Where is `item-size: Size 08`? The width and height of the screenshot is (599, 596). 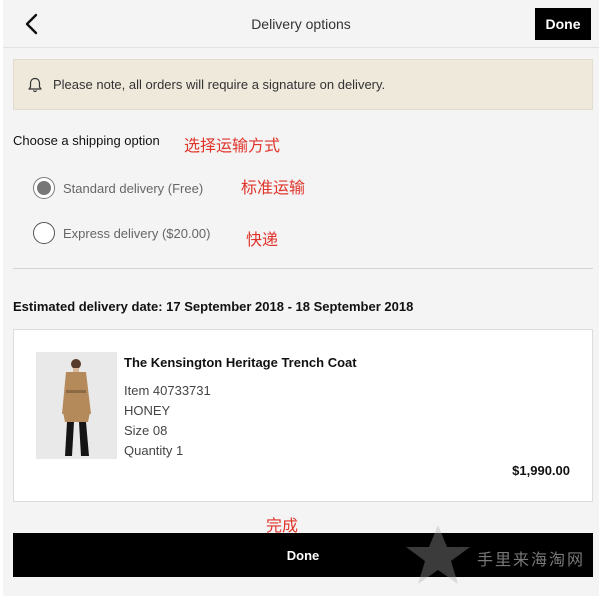 item-size: Size 08 is located at coordinates (146, 430).